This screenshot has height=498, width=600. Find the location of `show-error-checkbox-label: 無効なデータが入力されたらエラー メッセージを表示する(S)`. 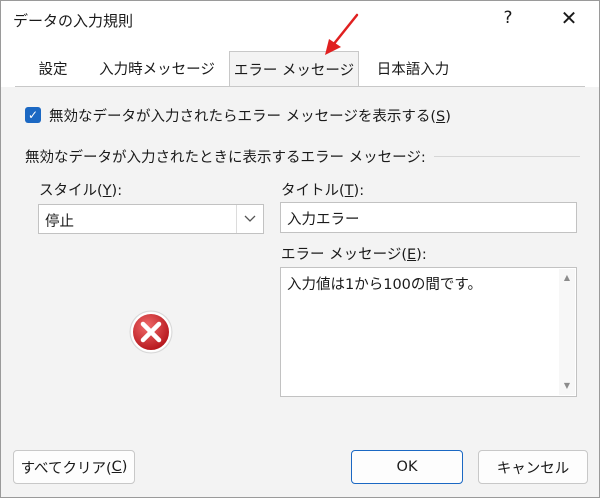

show-error-checkbox-label: 無効なデータが入力されたらエラー メッセージを表示する(S) is located at coordinates (250, 115).